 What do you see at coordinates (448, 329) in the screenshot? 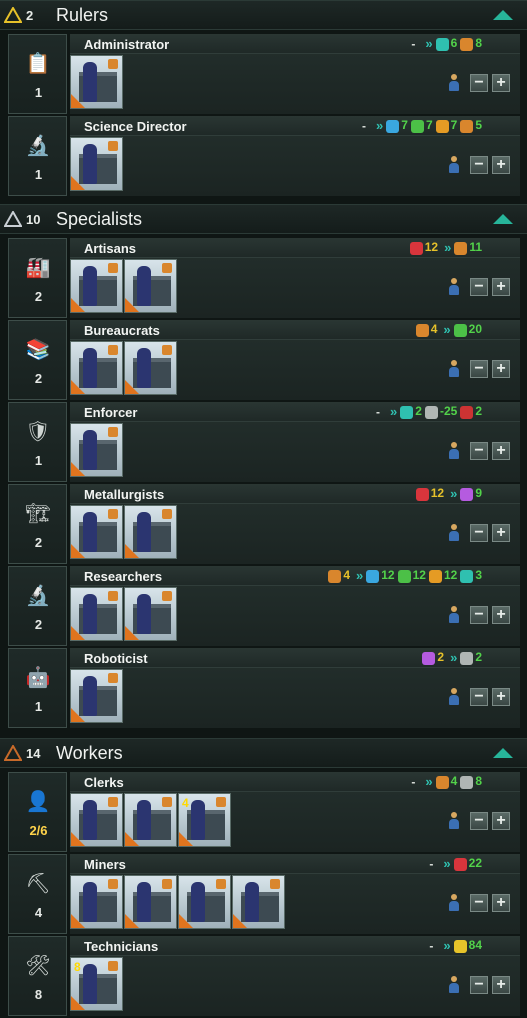
I see `job-effects: 4 » 20` at bounding box center [448, 329].